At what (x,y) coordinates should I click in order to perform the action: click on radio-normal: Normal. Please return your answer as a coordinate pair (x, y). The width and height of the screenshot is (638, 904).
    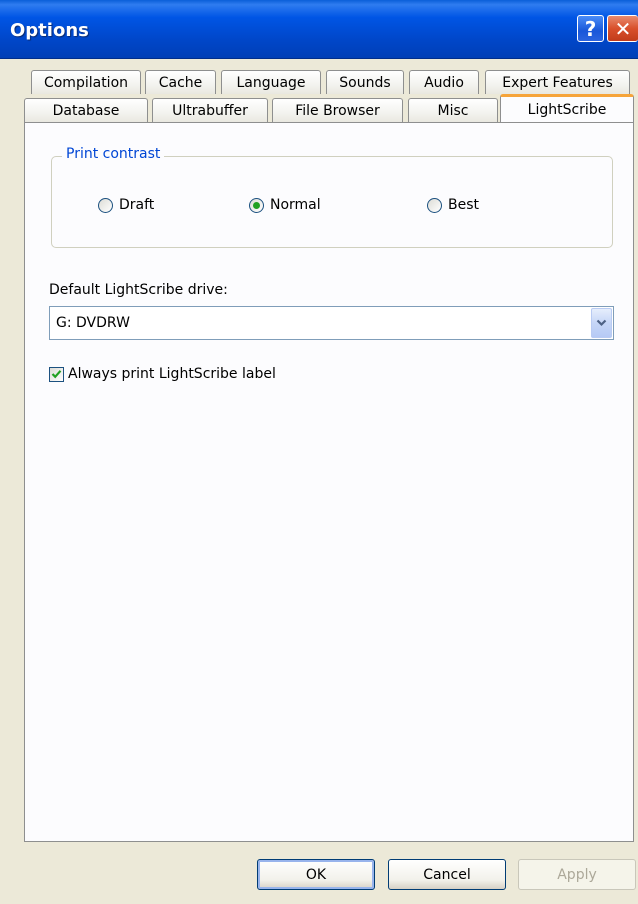
    Looking at the image, I should click on (285, 205).